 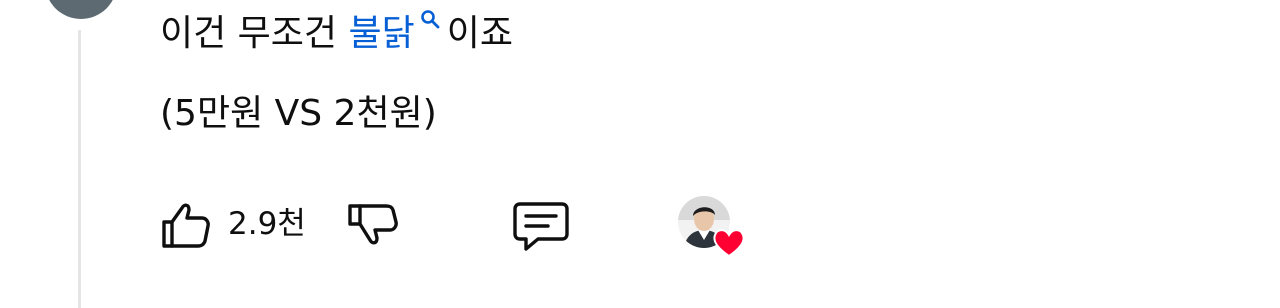 I want to click on comment-text-line-2: (5만원 VS 2천원), so click(x=298, y=113).